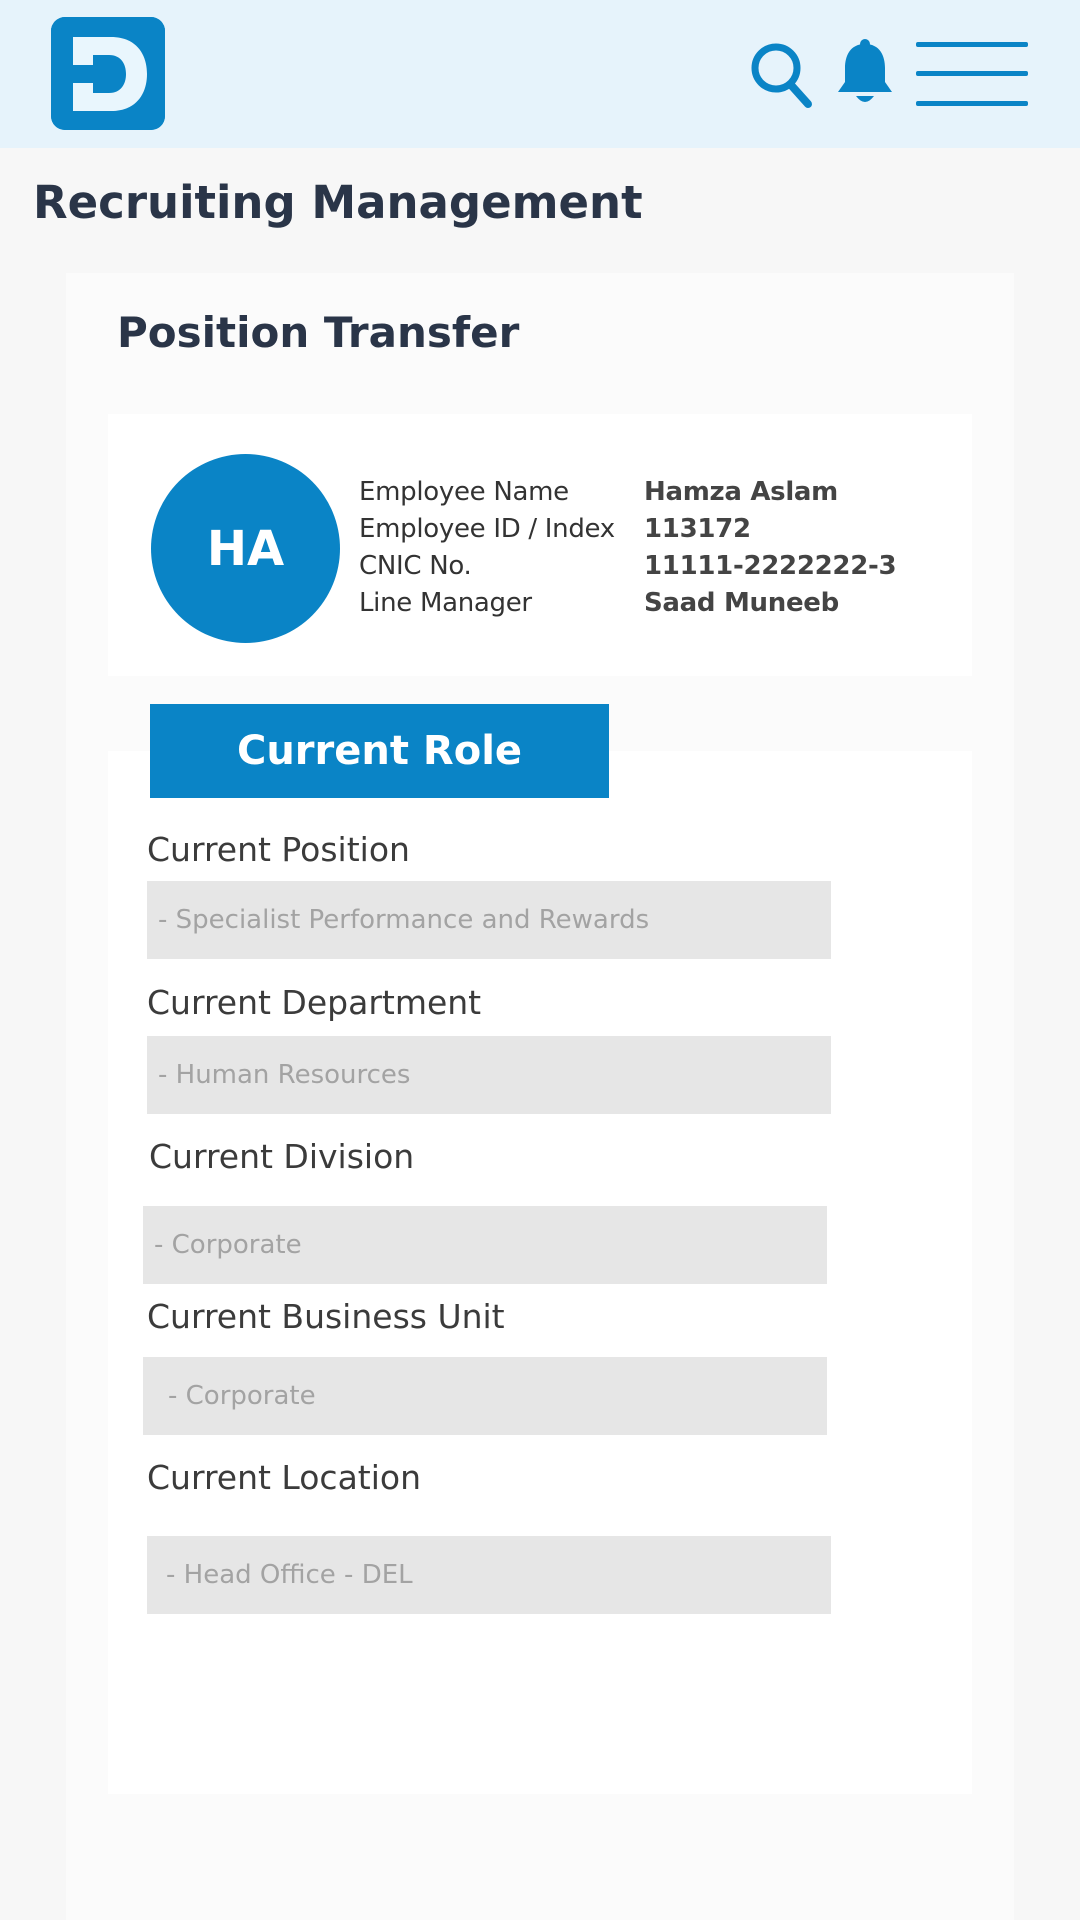  Describe the element at coordinates (770, 566) in the screenshot. I see `cnic-value: 11111-2222222-3` at that location.